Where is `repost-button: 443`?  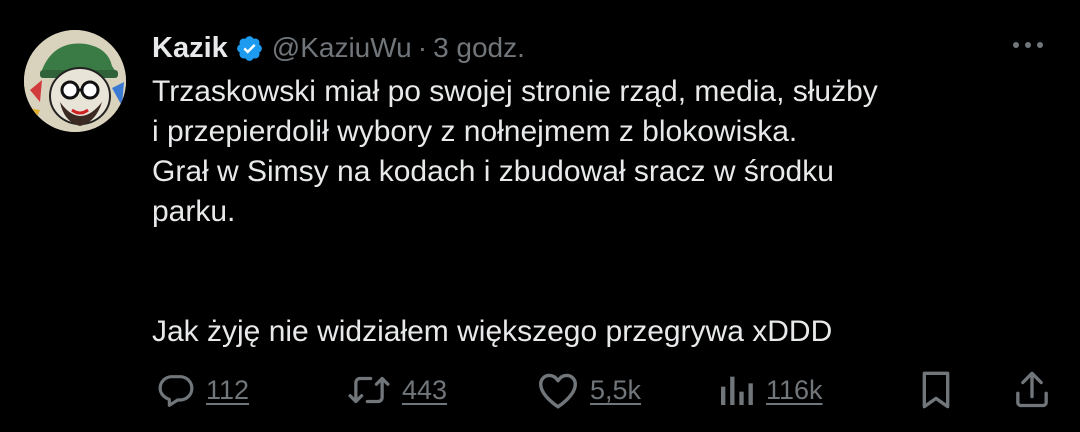 repost-button: 443 is located at coordinates (396, 390).